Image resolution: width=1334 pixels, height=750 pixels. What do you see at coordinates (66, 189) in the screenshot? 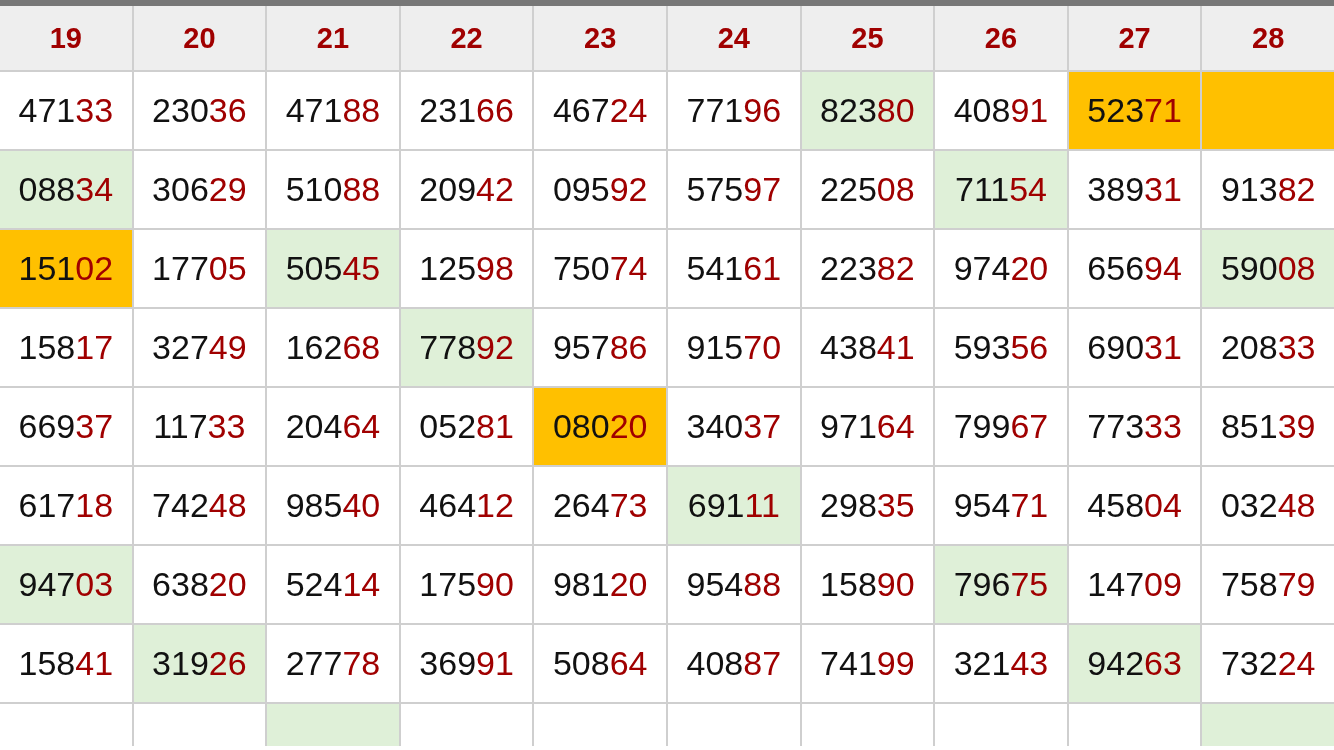
I see `table-cell: 08834` at bounding box center [66, 189].